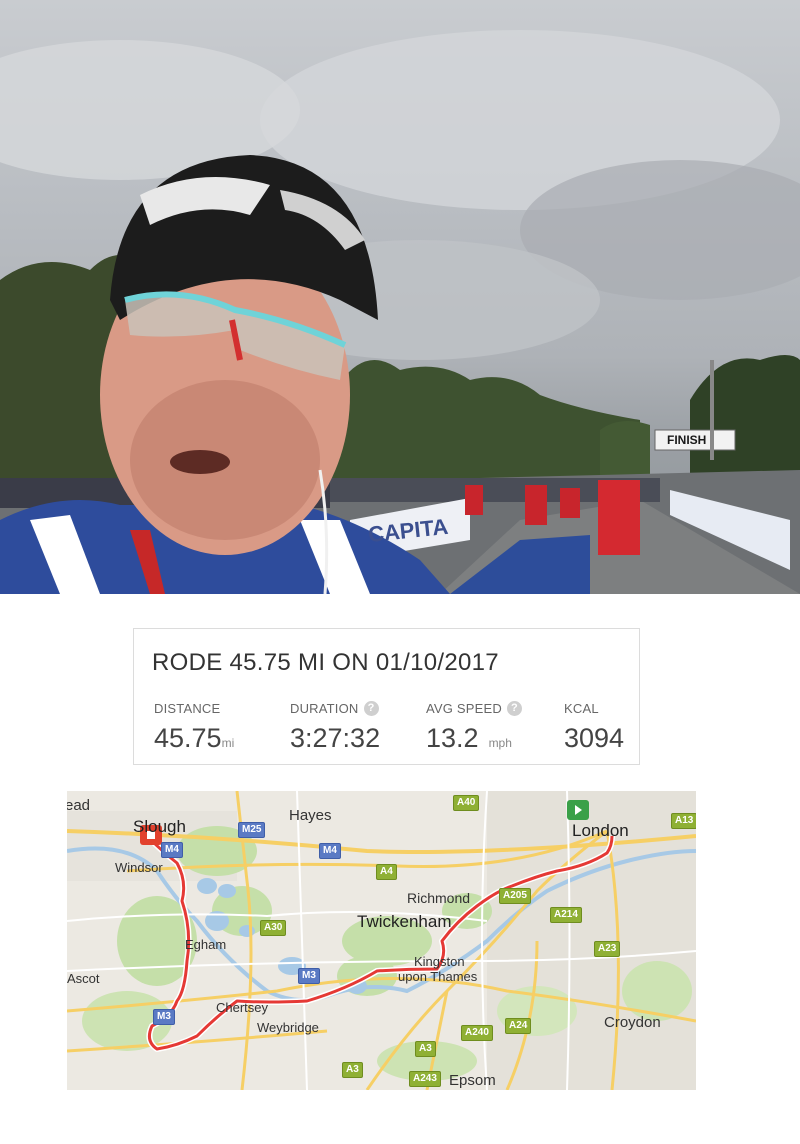 This screenshot has width=800, height=1144. I want to click on place-label: Richmond, so click(439, 898).